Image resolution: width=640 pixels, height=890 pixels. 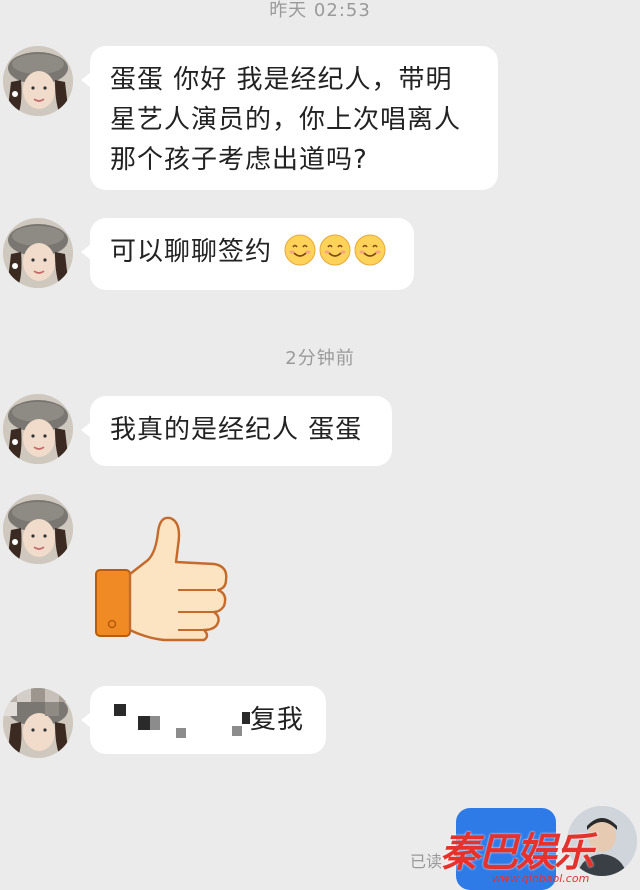 I want to click on thumbs-up-icon, so click(x=162, y=578).